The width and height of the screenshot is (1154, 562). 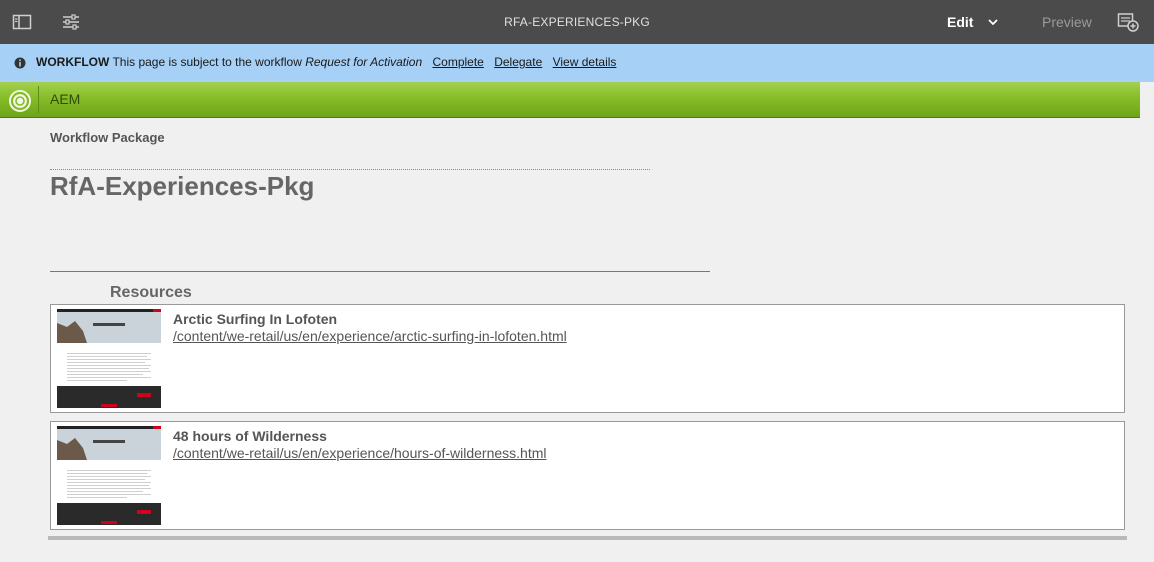 What do you see at coordinates (65, 99) in the screenshot?
I see `aem-label: AEM` at bounding box center [65, 99].